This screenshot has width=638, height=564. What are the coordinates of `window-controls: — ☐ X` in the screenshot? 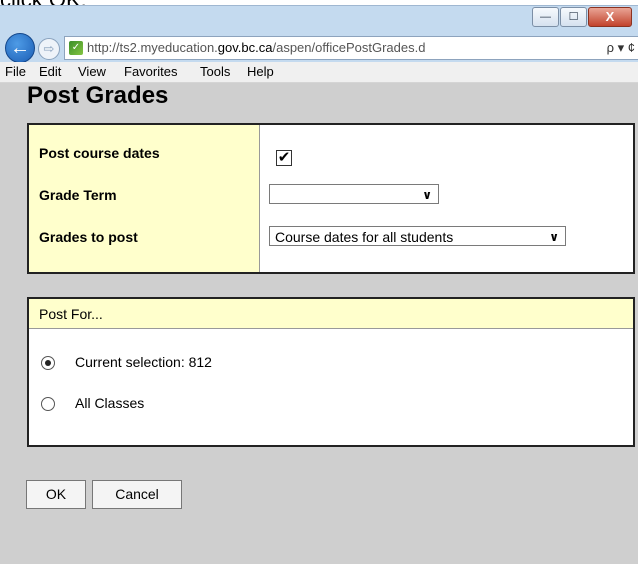 It's located at (581, 17).